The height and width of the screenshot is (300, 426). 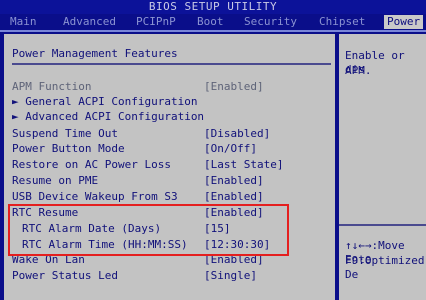 What do you see at coordinates (68, 148) in the screenshot?
I see `setting-label: Power Button Mode` at bounding box center [68, 148].